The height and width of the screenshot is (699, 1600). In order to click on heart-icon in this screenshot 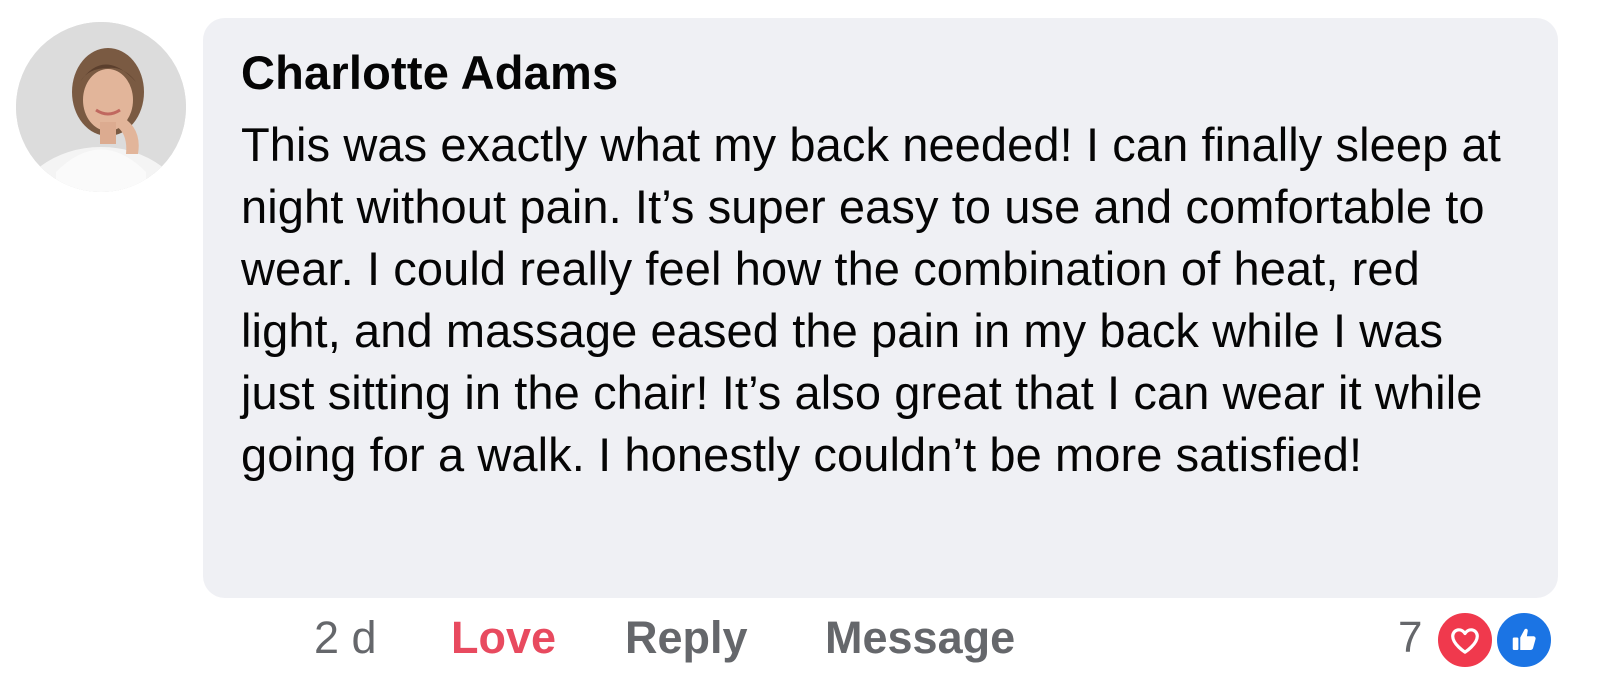, I will do `click(1465, 640)`.